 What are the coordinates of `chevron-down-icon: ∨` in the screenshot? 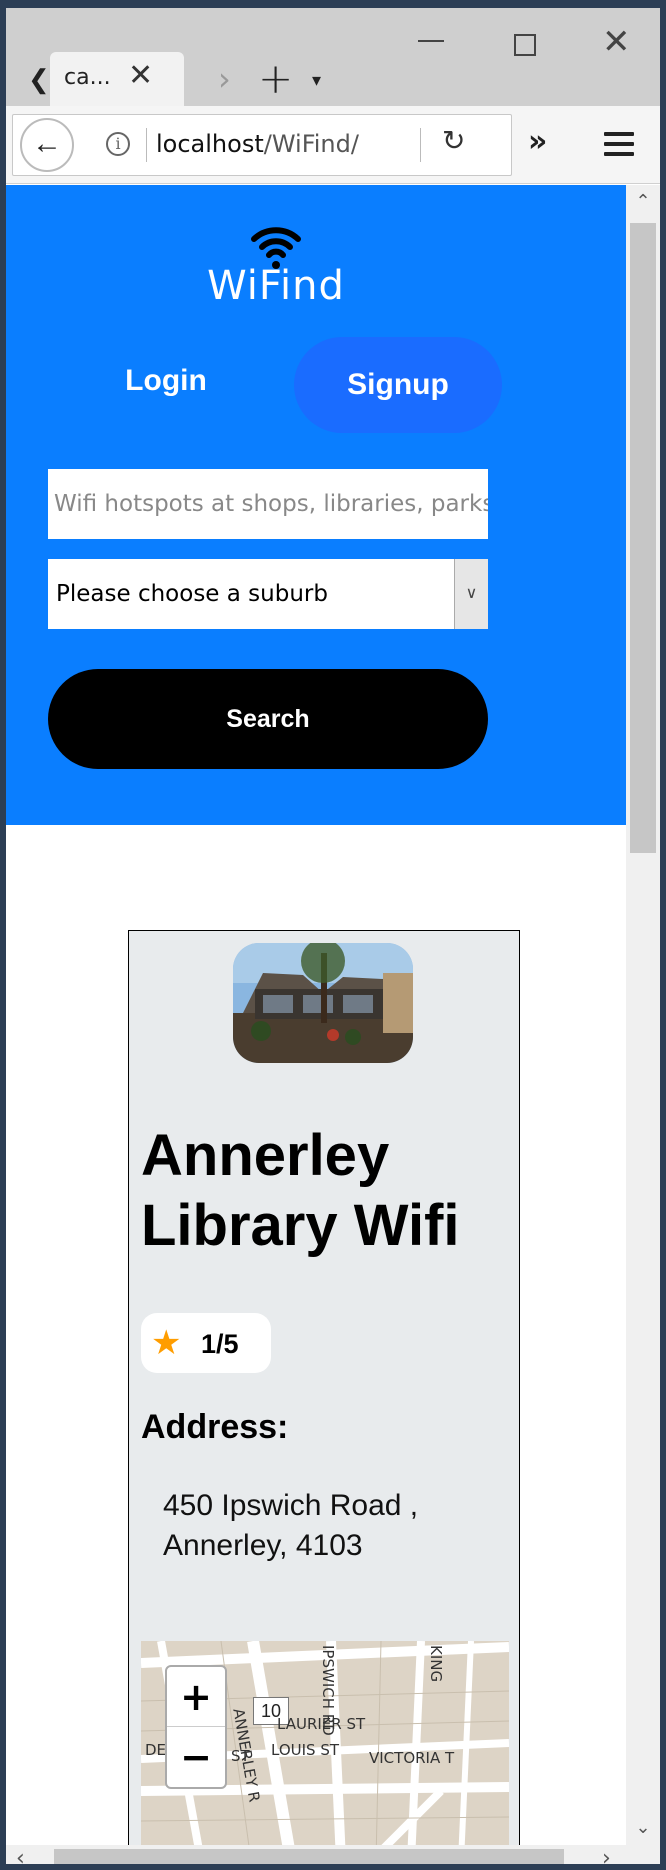 It's located at (471, 594).